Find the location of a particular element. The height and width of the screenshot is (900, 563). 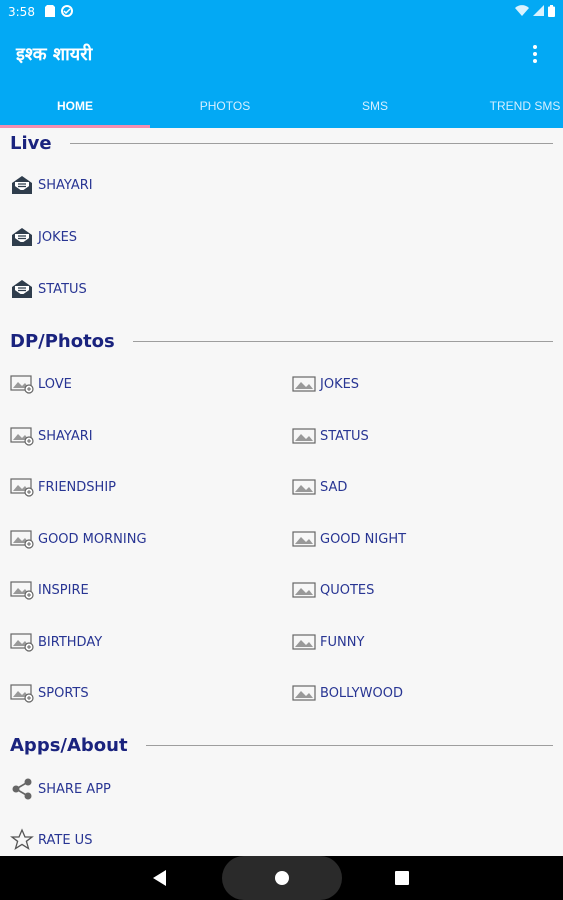

system-nav-bar is located at coordinates (281, 878).